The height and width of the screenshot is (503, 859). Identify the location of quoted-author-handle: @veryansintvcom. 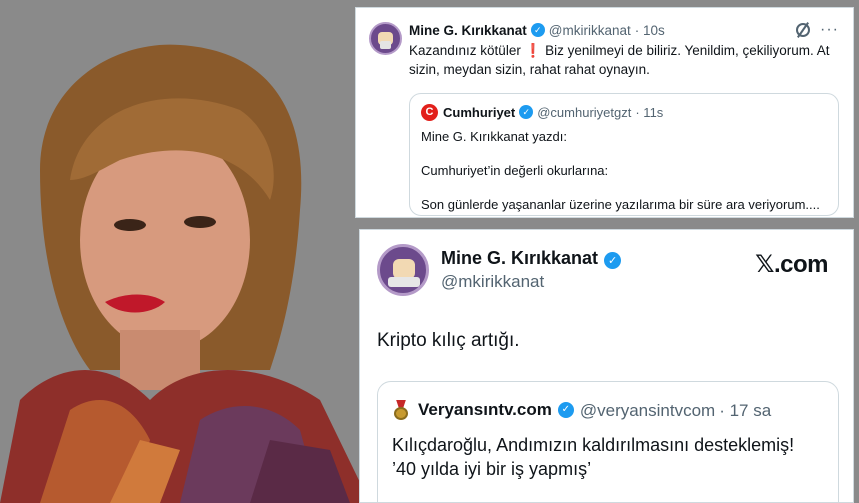
(647, 410).